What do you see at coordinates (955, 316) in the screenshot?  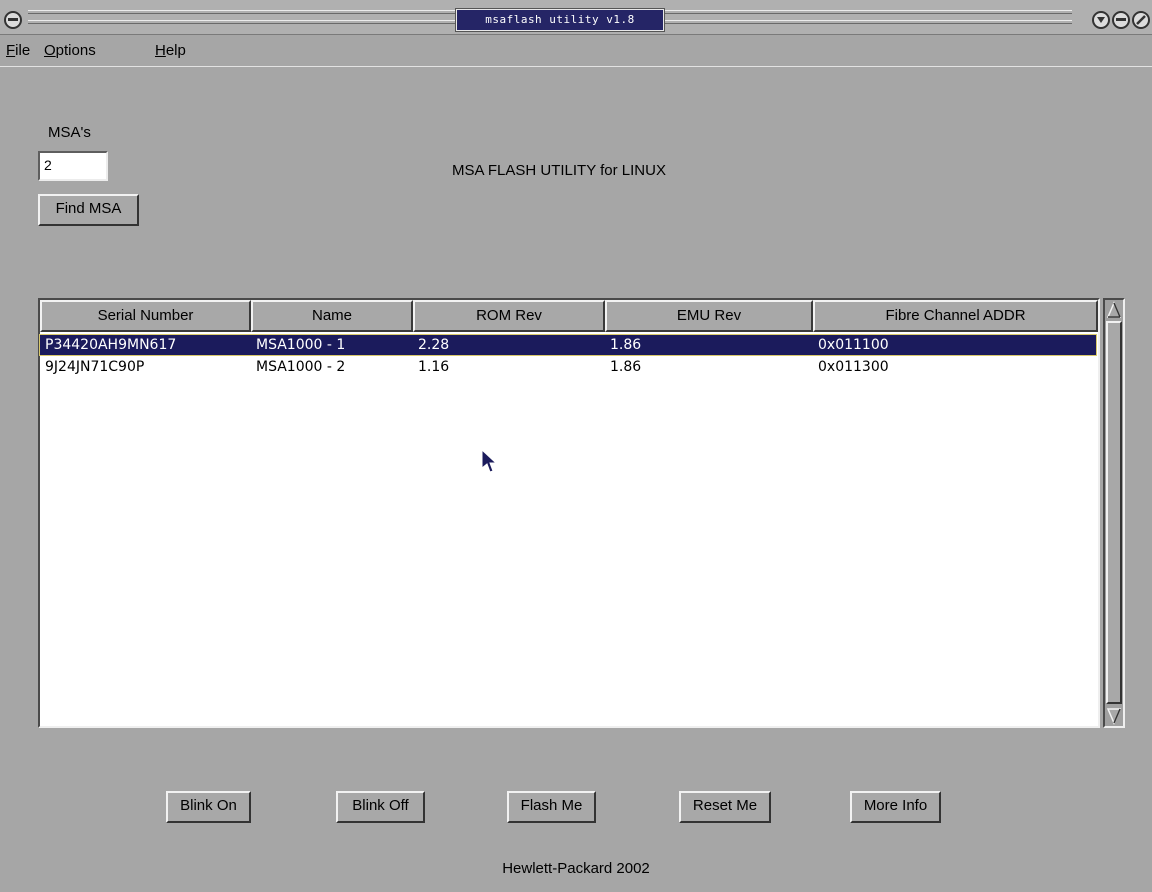 I see `column-header-fibre-channel-addr: Fibre Channel ADDR` at bounding box center [955, 316].